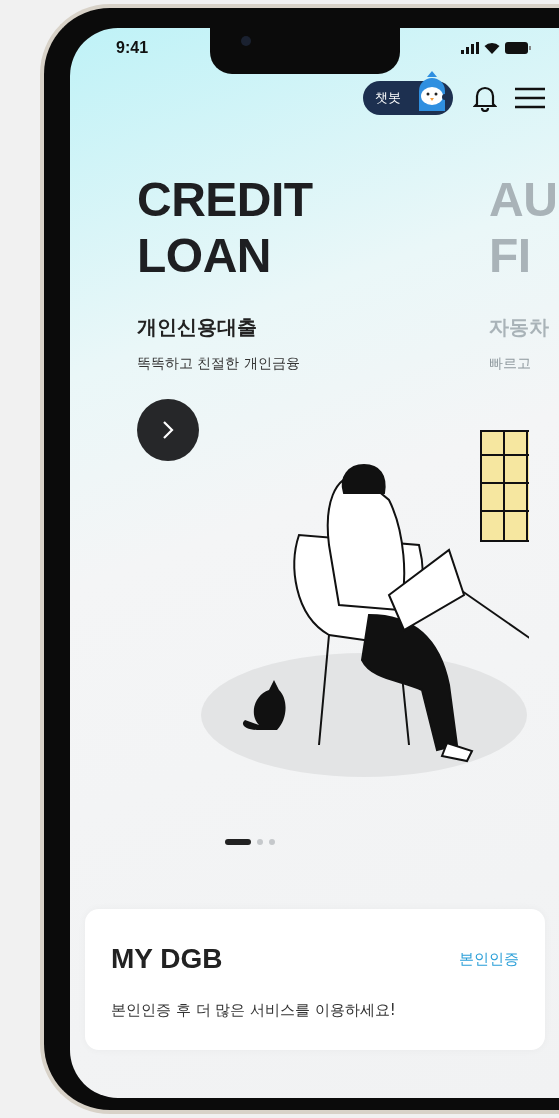 Image resolution: width=559 pixels, height=1118 pixels. I want to click on slide-description: 똑똑하고 친절한 개인금융, so click(219, 364).